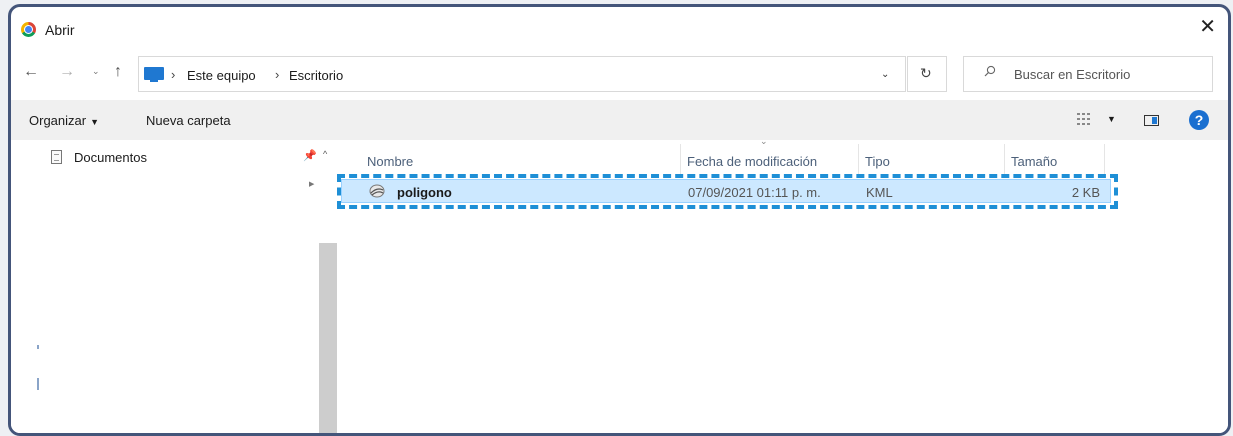  I want to click on expand-arrow-icon: ▶, so click(311, 184).